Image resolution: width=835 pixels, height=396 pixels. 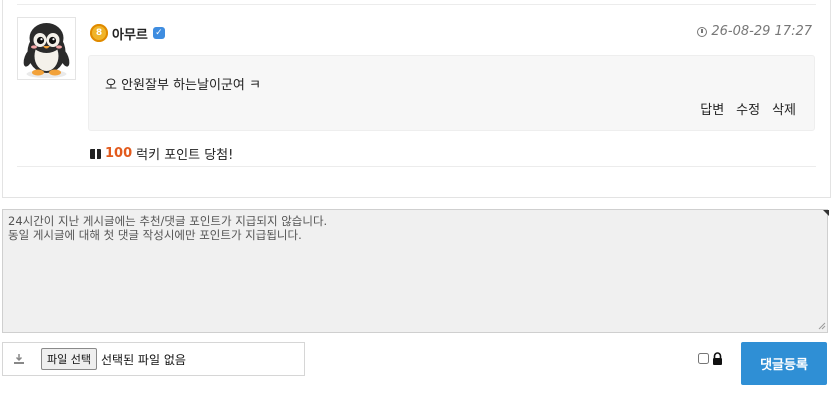 I want to click on timestamp-text: 26-08-29 17:27, so click(x=761, y=31).